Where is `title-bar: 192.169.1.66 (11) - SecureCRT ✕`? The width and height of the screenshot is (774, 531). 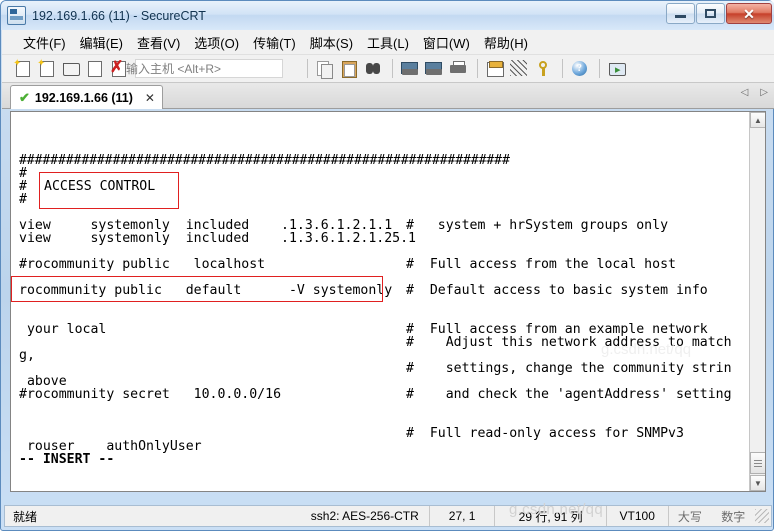
title-bar: 192.169.1.66 (11) - SecureCRT ✕ is located at coordinates (387, 15).